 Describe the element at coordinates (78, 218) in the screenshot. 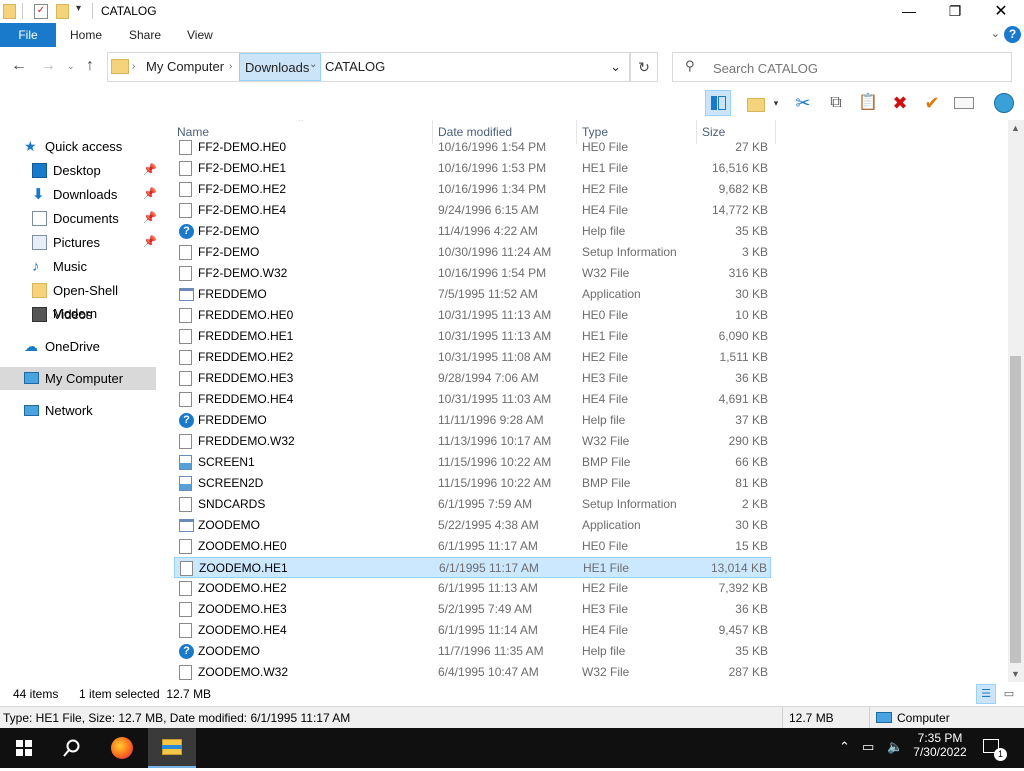

I see `nav-documents: Documents 📌` at that location.